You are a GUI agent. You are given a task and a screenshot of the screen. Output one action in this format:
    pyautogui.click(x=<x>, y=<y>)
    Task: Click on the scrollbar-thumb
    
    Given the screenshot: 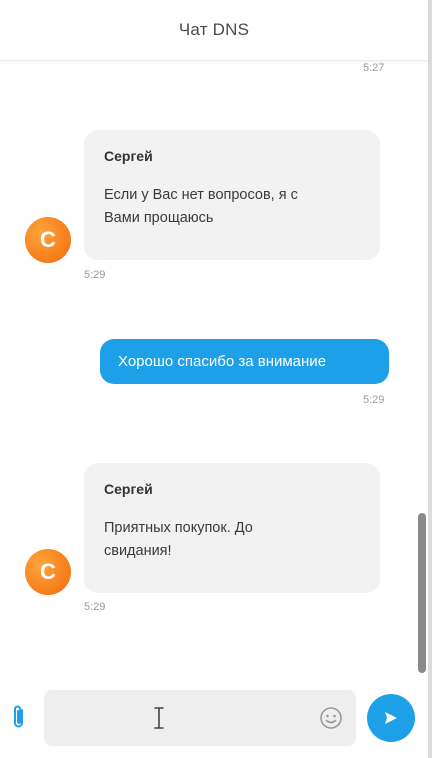 What is the action you would take?
    pyautogui.click(x=422, y=593)
    